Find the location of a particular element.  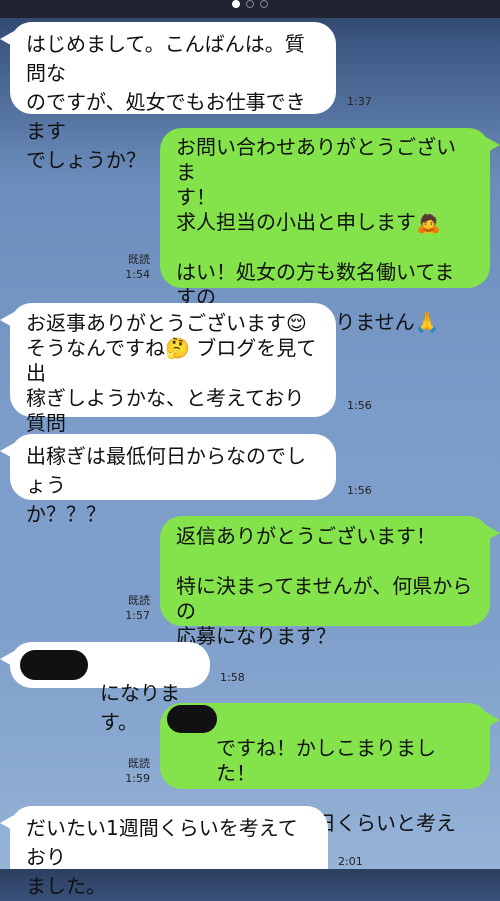

message-time-7: 1:59 is located at coordinates (137, 778).